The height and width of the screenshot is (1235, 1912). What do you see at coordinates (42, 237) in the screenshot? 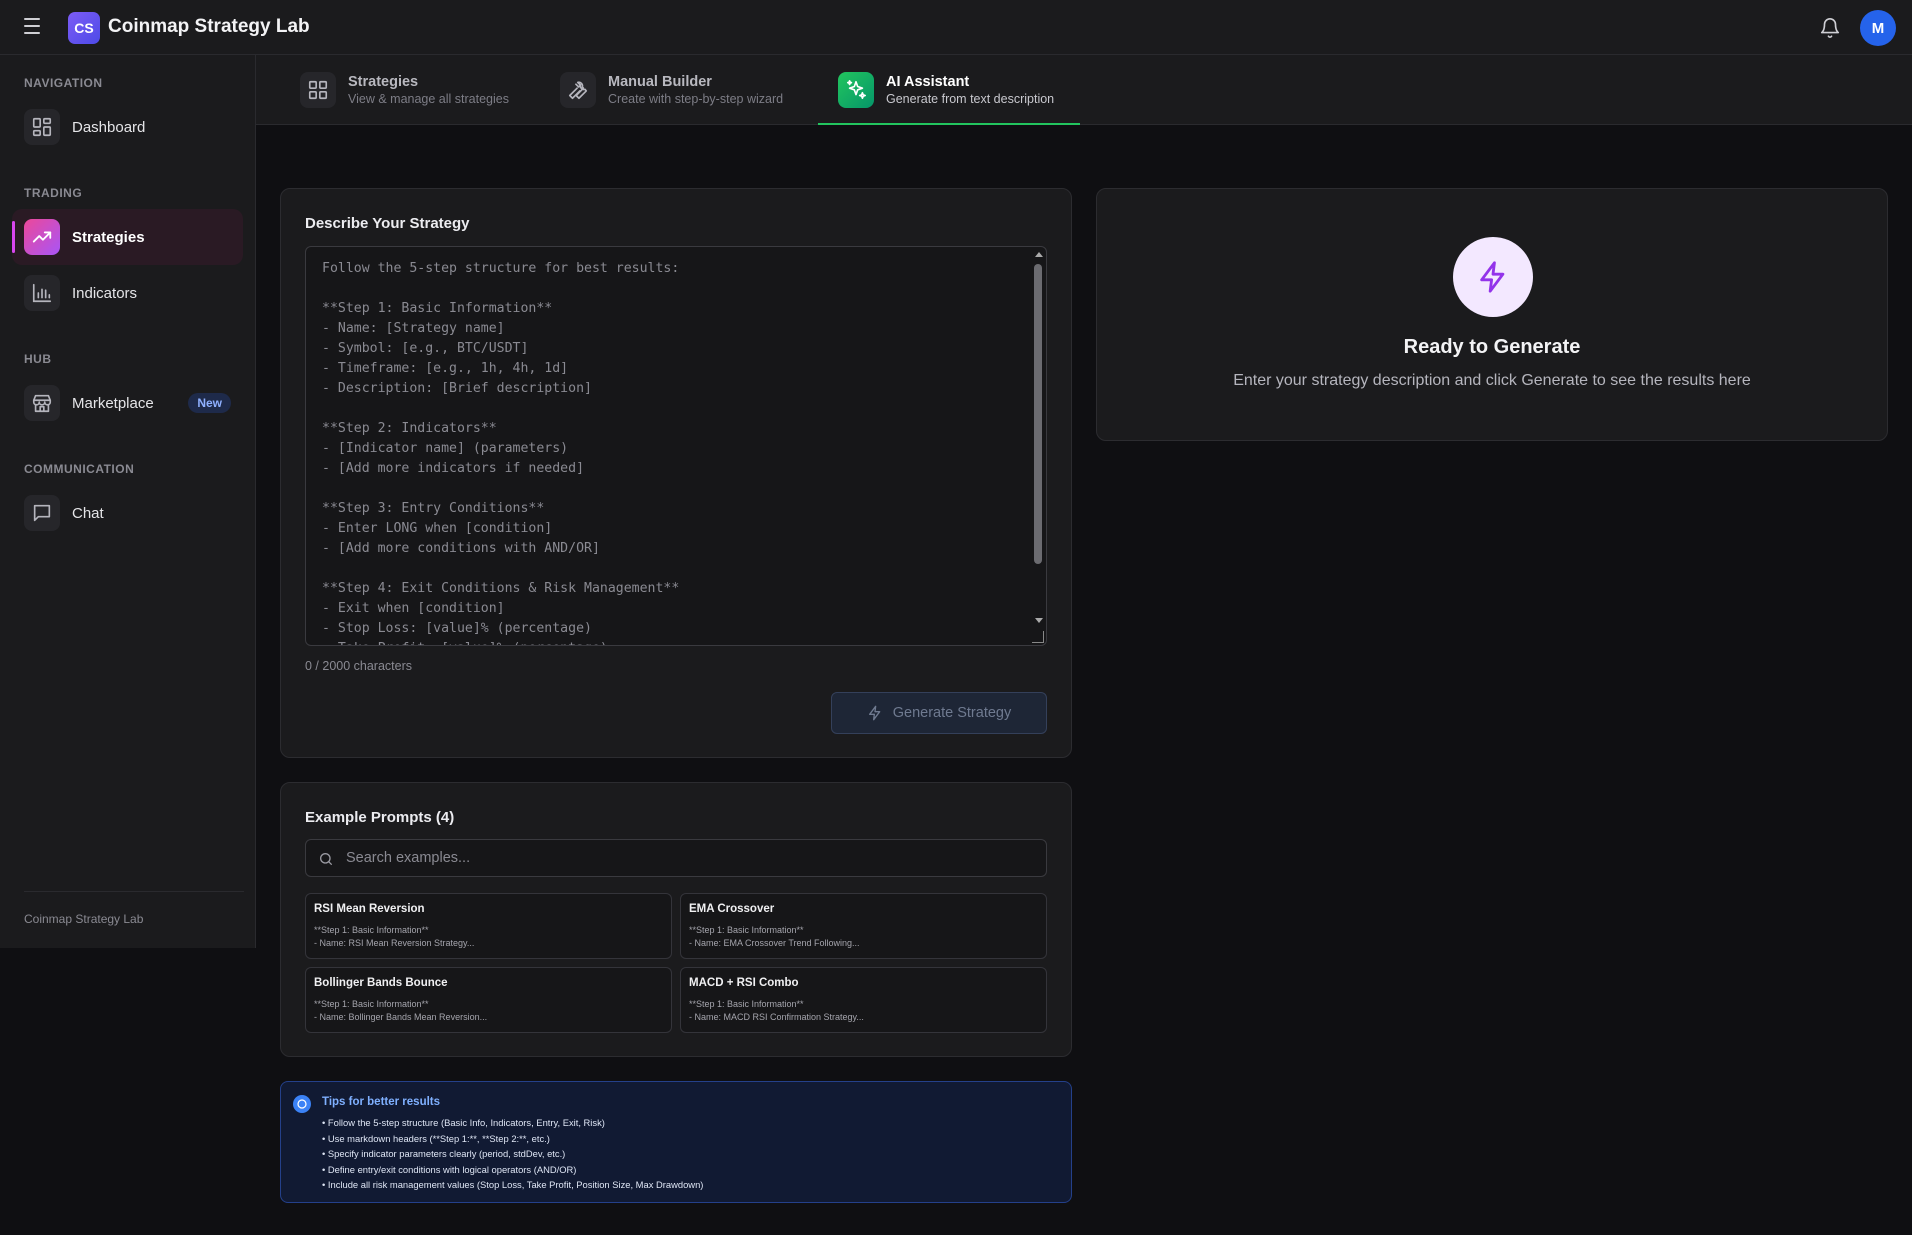
I see `trending-up-icon` at bounding box center [42, 237].